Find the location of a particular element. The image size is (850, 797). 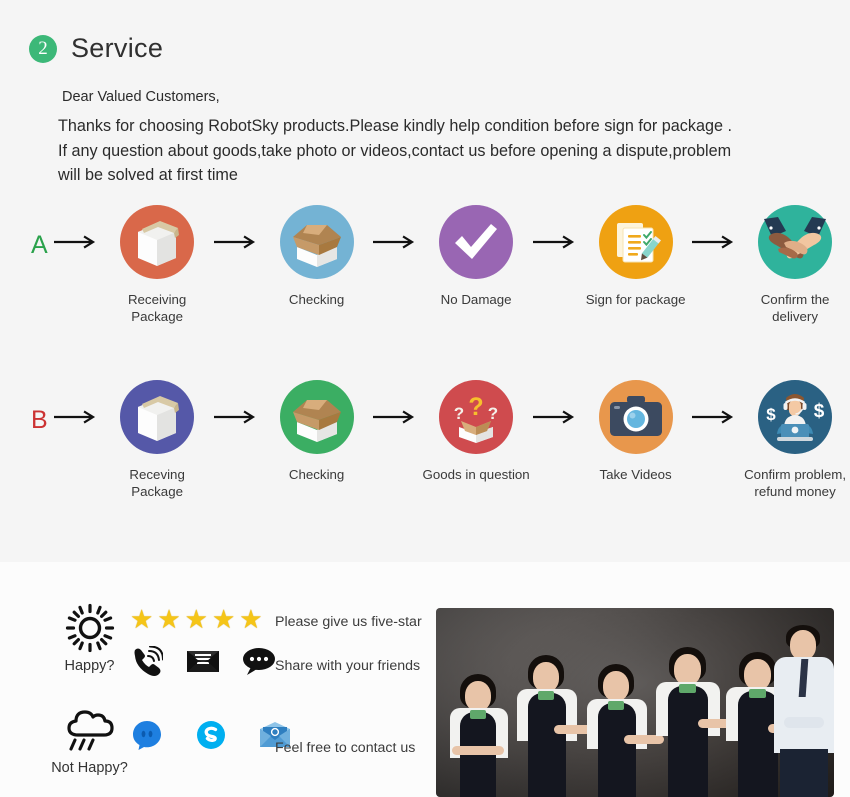

mood-column: Happy? Not Happy? is located at coordinates (89, 689).